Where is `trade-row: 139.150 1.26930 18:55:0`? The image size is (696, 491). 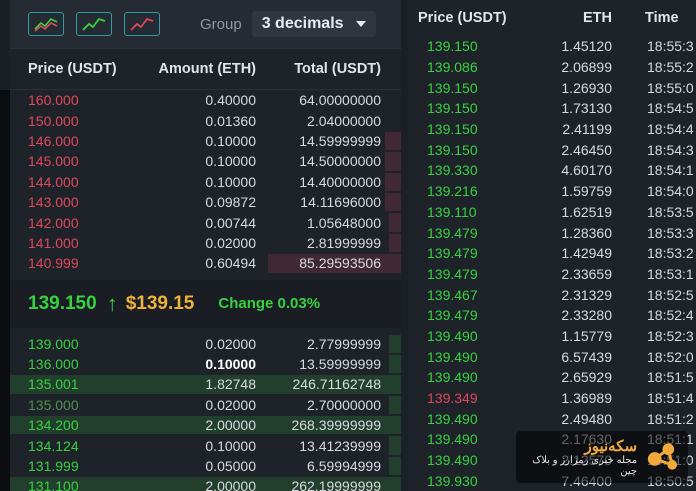
trade-row: 139.150 1.26930 18:55:0 is located at coordinates (552, 87).